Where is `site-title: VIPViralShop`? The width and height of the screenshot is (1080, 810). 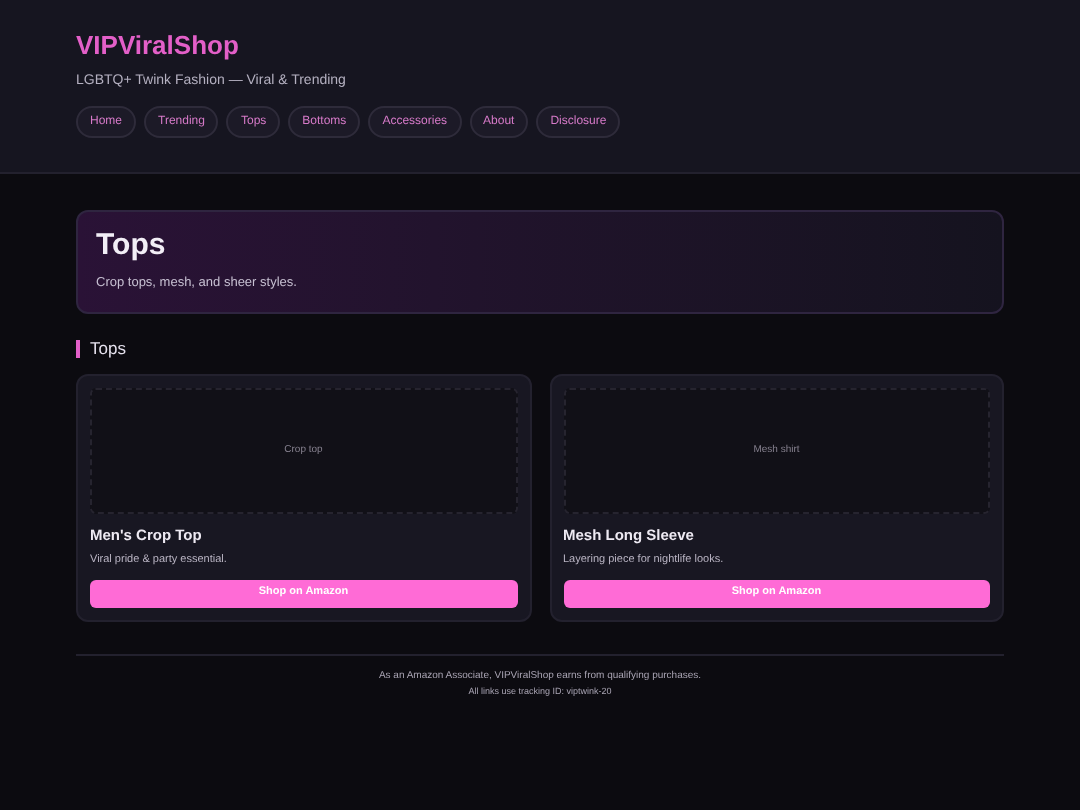
site-title: VIPViralShop is located at coordinates (158, 46).